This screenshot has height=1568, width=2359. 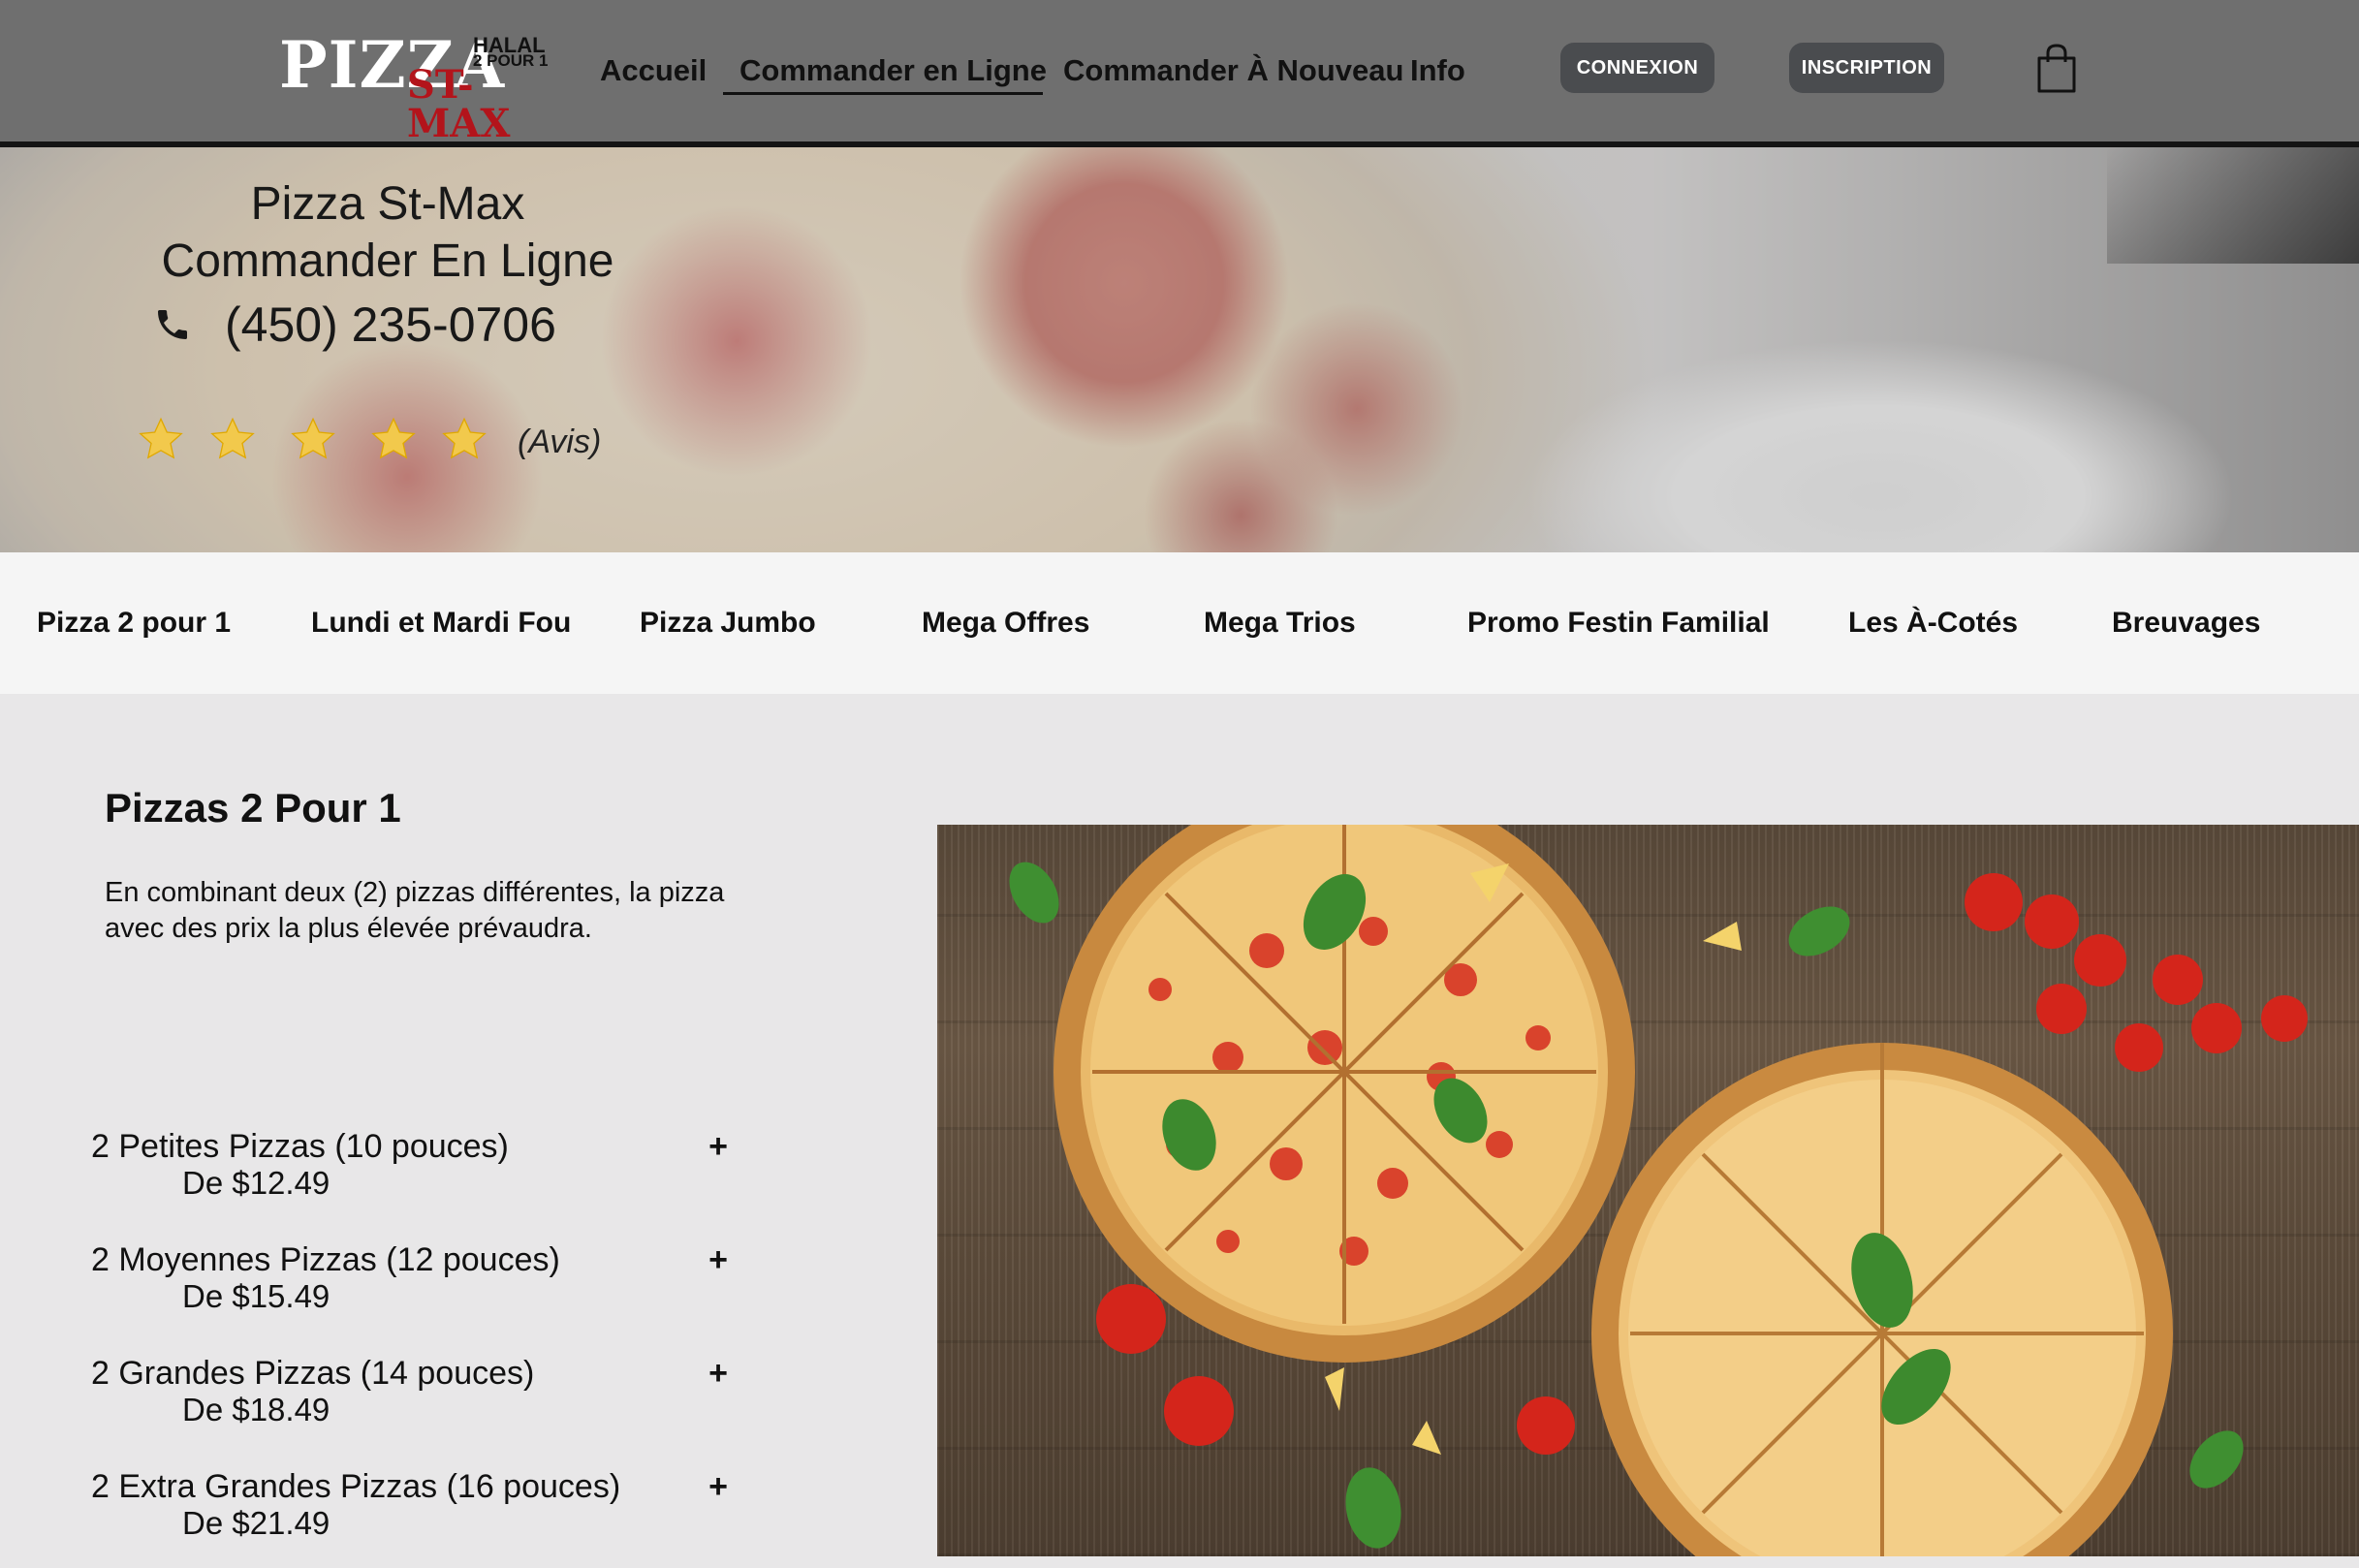 What do you see at coordinates (883, 94) in the screenshot?
I see `nav-active-indicator` at bounding box center [883, 94].